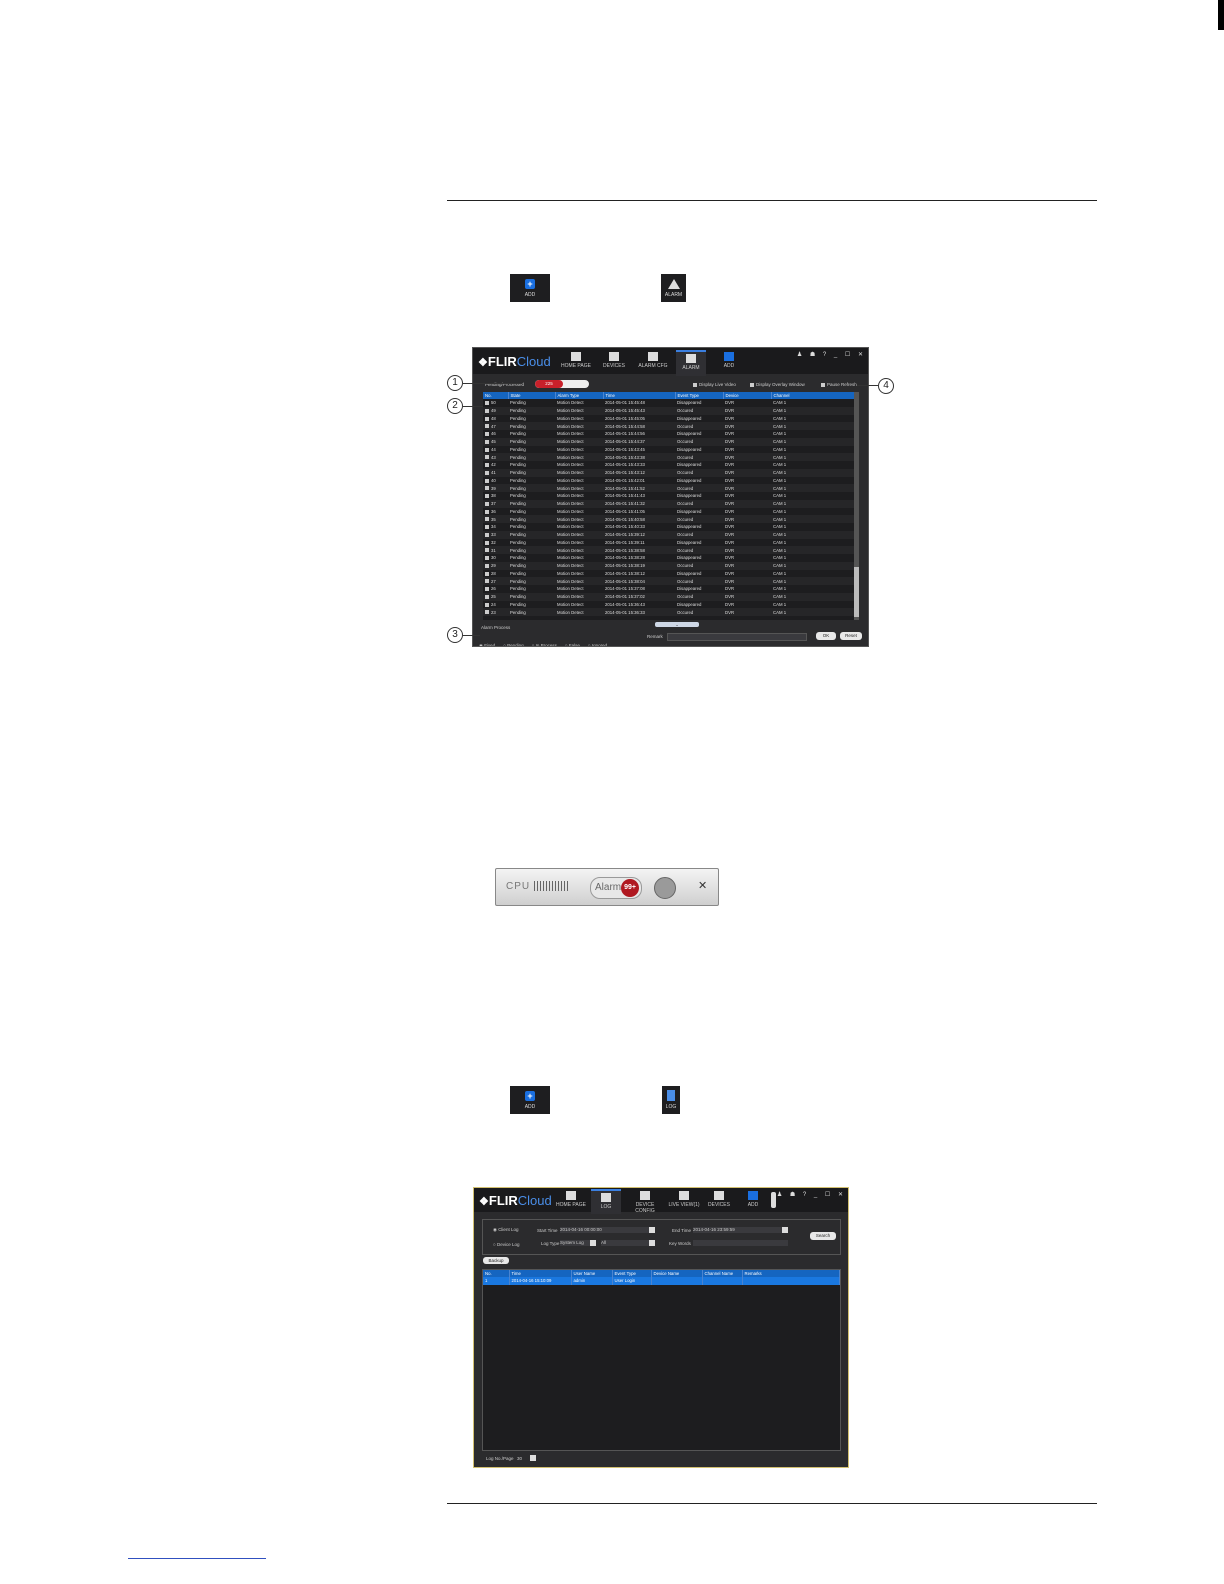 The image size is (1224, 1584). What do you see at coordinates (737, 637) in the screenshot?
I see `remark-input` at bounding box center [737, 637].